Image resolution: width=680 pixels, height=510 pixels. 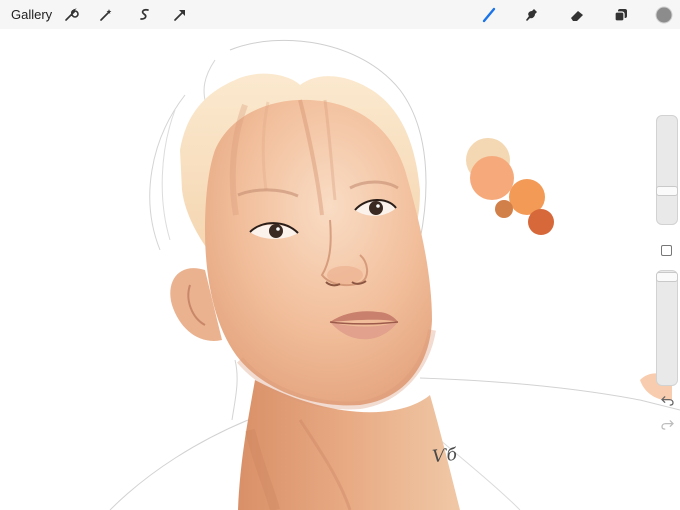 I want to click on opacity-slider, so click(x=667, y=328).